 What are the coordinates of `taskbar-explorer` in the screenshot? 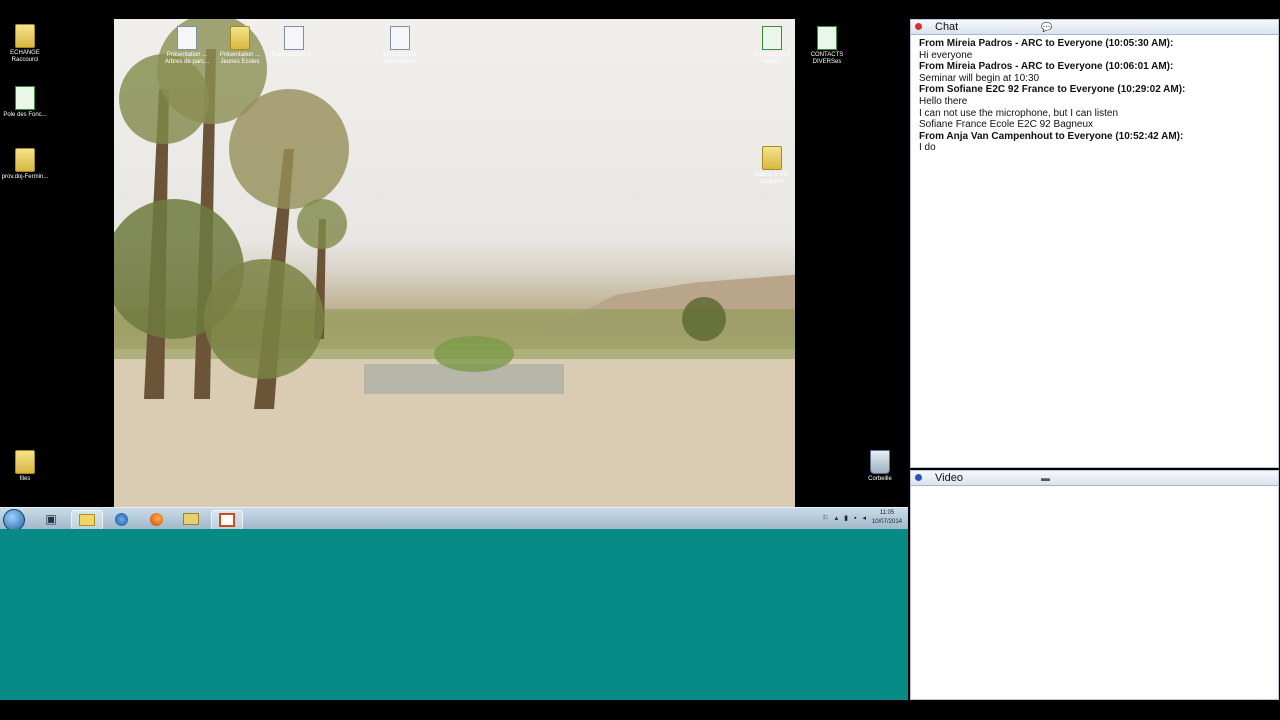 It's located at (191, 519).